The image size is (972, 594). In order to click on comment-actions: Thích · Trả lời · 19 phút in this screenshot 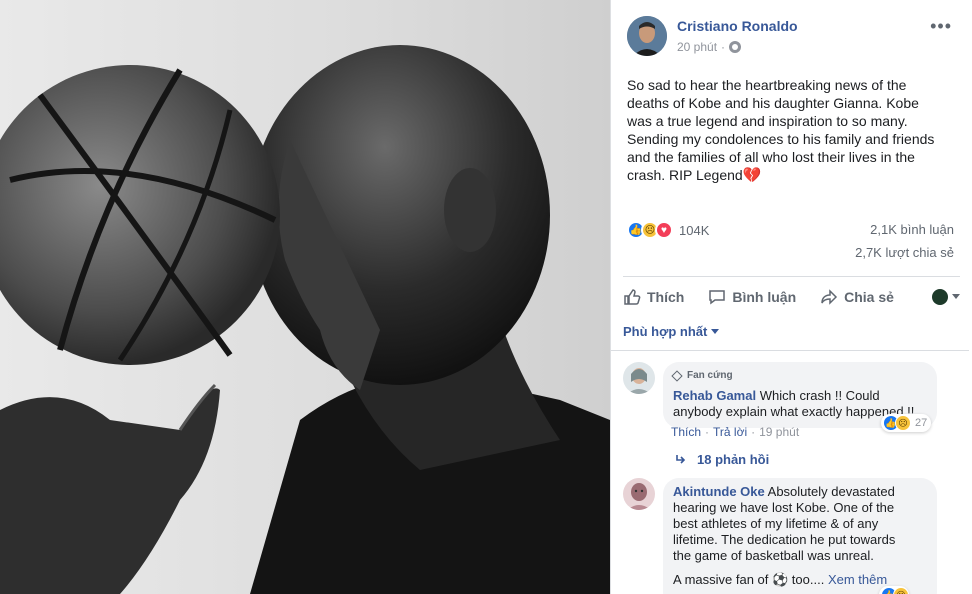, I will do `click(735, 432)`.